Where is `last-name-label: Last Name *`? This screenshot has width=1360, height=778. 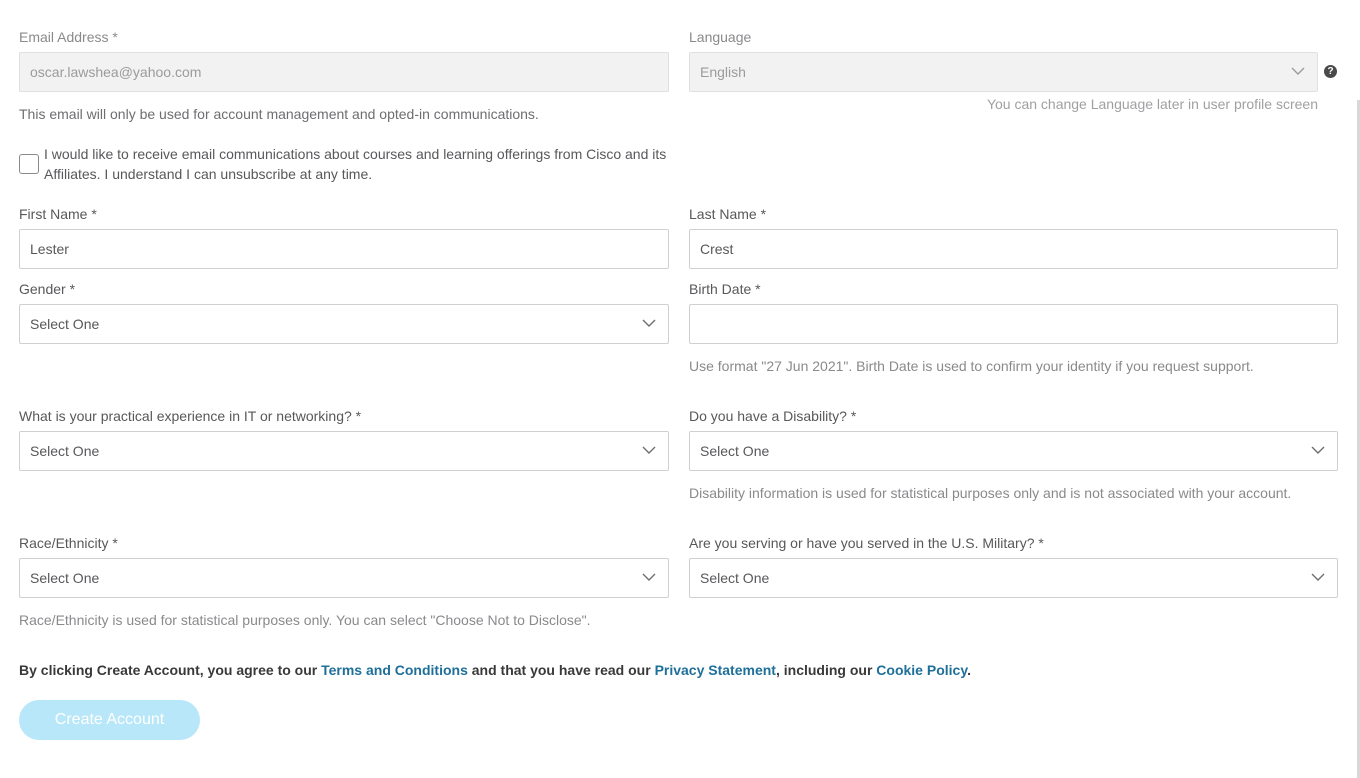
last-name-label: Last Name * is located at coordinates (728, 214).